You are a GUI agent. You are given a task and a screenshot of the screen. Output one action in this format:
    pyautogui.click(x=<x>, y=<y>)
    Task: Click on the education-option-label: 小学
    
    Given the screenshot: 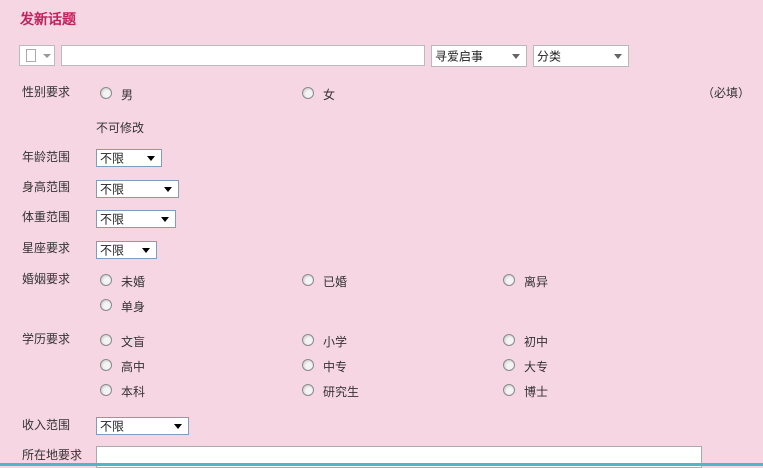 What is the action you would take?
    pyautogui.click(x=335, y=342)
    